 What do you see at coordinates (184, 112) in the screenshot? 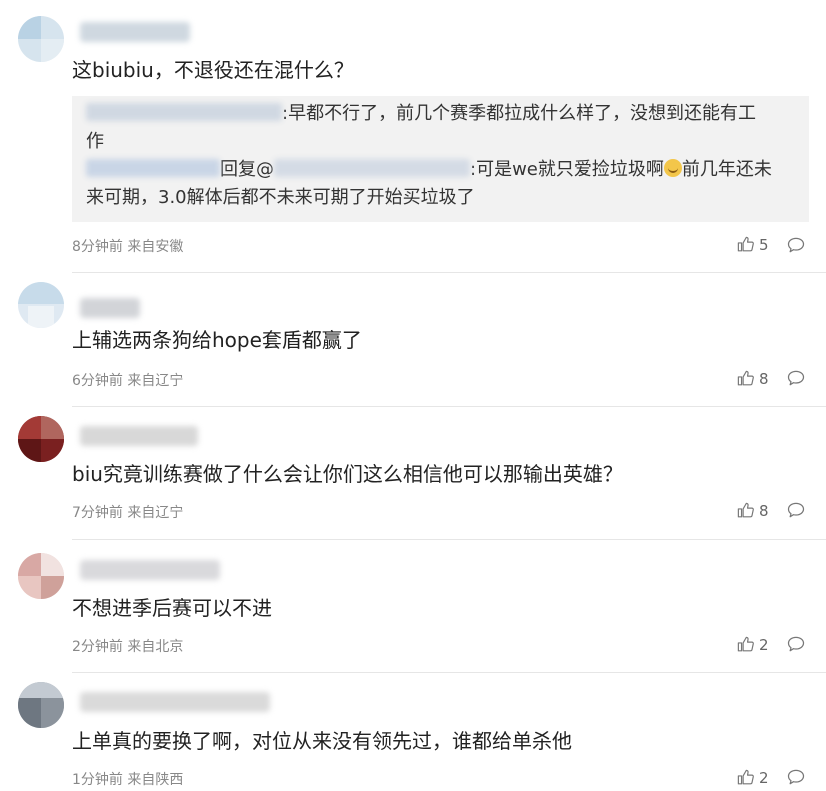
I see `quoted-username-blurred` at bounding box center [184, 112].